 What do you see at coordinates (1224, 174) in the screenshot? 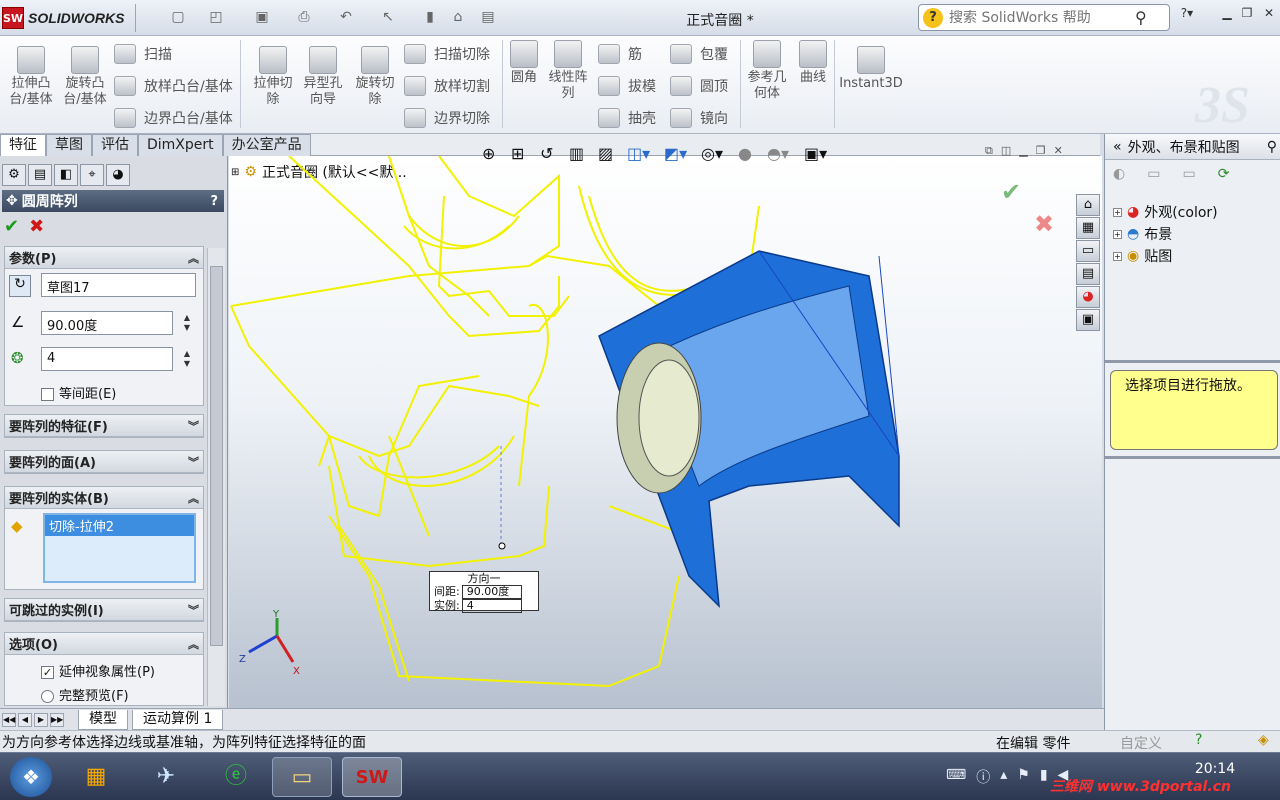
I see `refresh-icon: ⟳` at bounding box center [1224, 174].